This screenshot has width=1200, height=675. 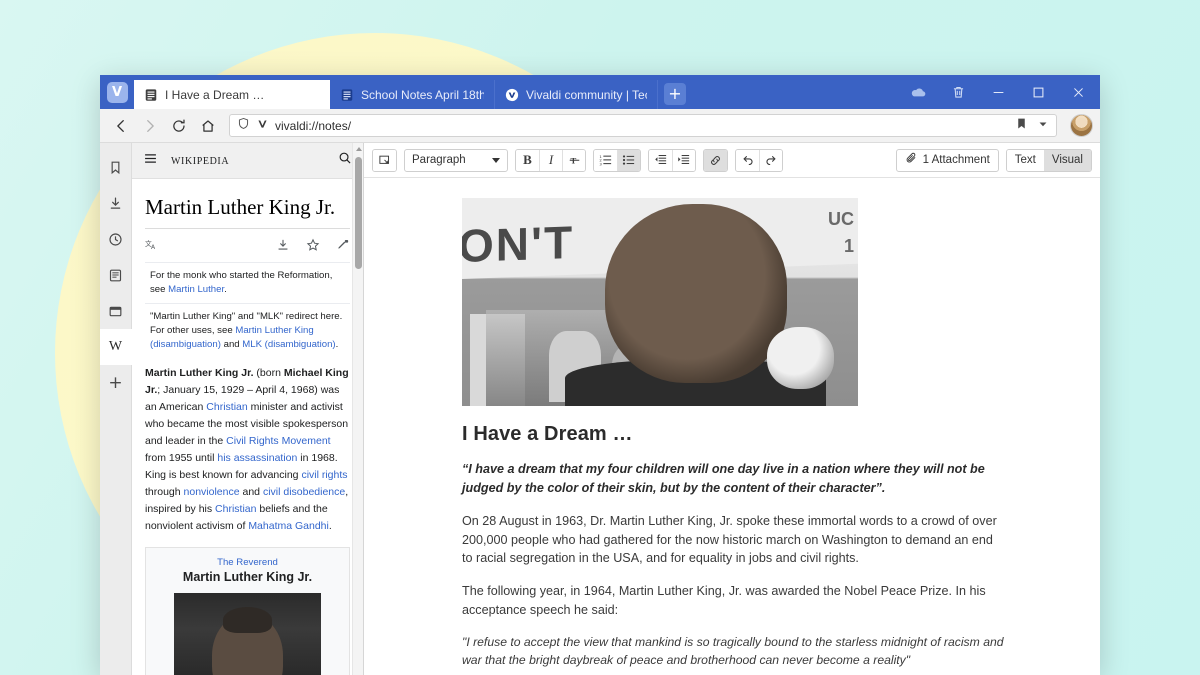 I want to click on bookmark-icon, so click(x=1021, y=126).